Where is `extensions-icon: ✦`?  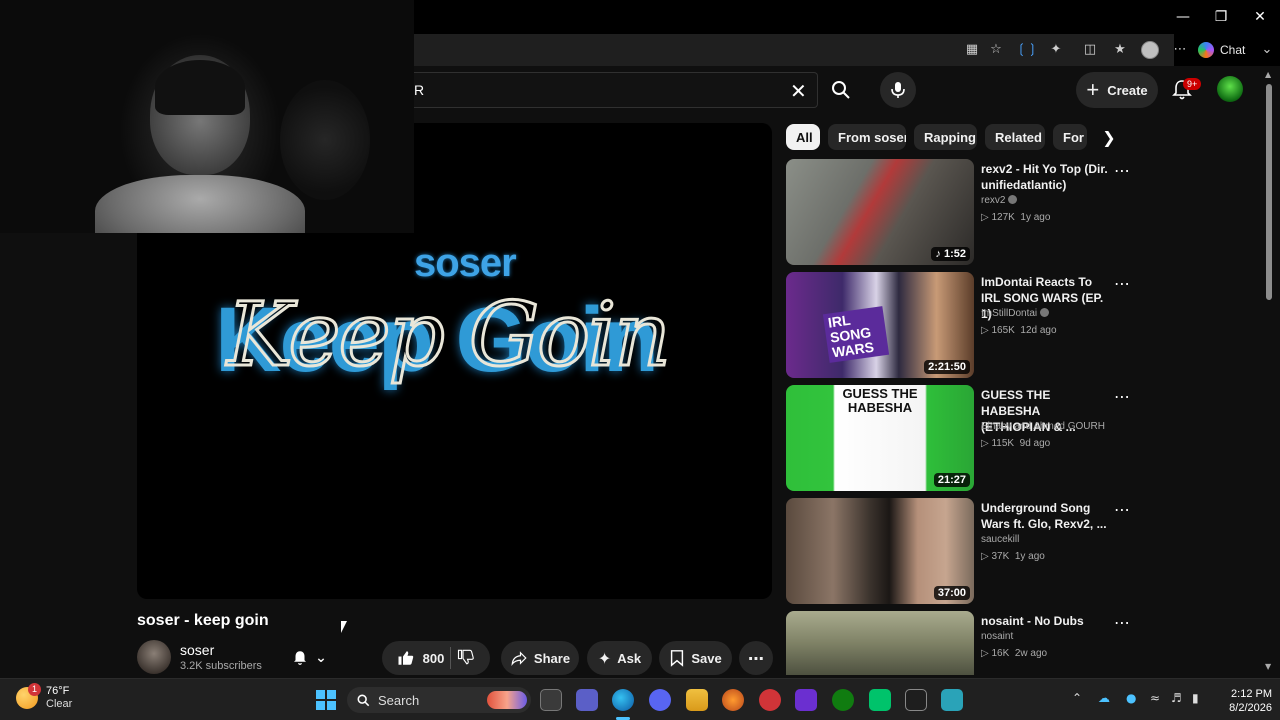 extensions-icon: ✦ is located at coordinates (1056, 50).